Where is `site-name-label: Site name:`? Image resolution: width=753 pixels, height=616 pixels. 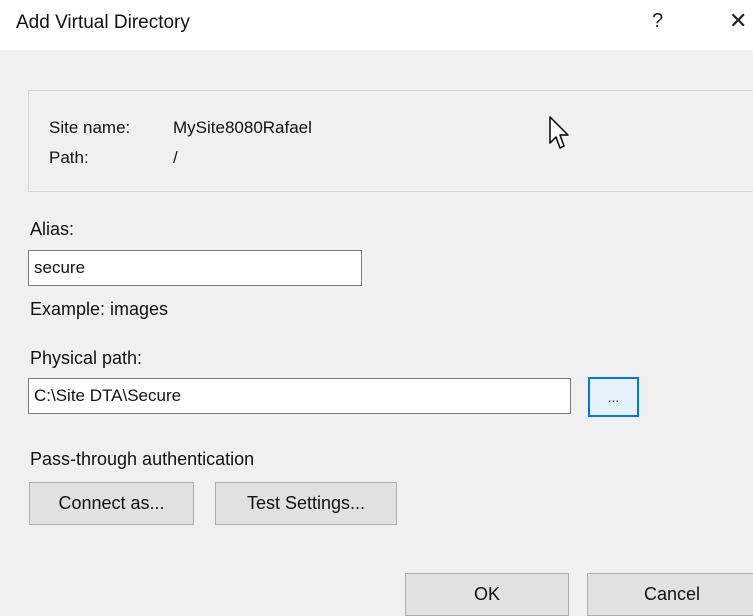 site-name-label: Site name: is located at coordinates (90, 127).